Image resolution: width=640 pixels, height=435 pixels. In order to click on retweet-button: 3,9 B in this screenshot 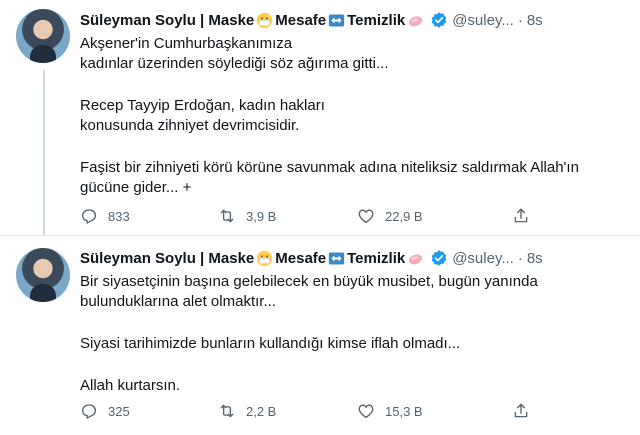, I will do `click(247, 216)`.